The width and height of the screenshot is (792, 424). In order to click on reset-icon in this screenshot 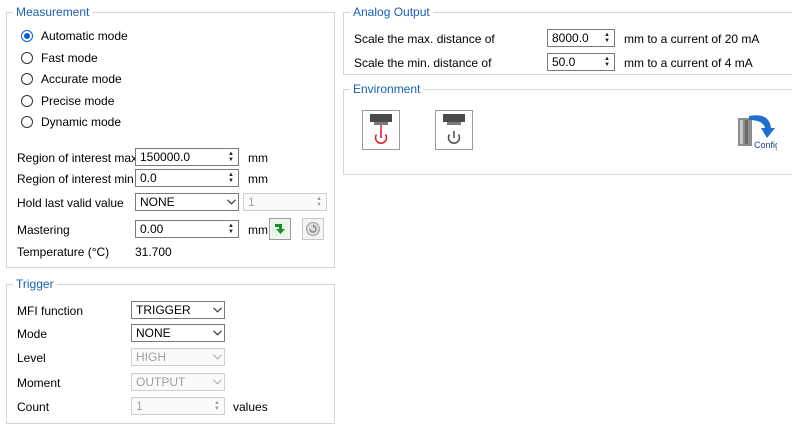, I will do `click(313, 229)`.